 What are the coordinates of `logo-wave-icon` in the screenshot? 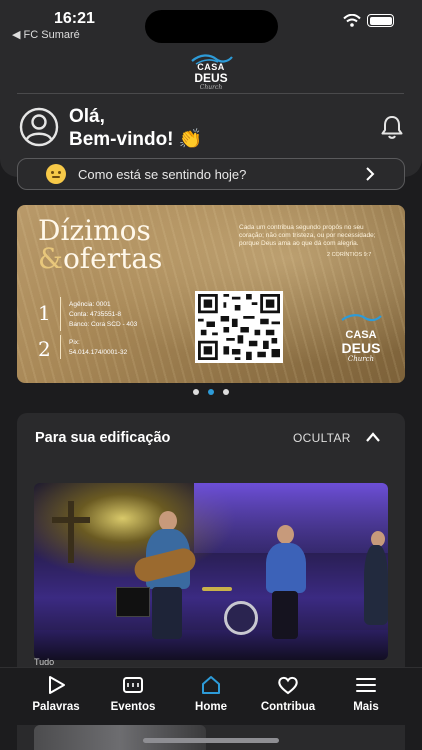 It's located at (212, 59).